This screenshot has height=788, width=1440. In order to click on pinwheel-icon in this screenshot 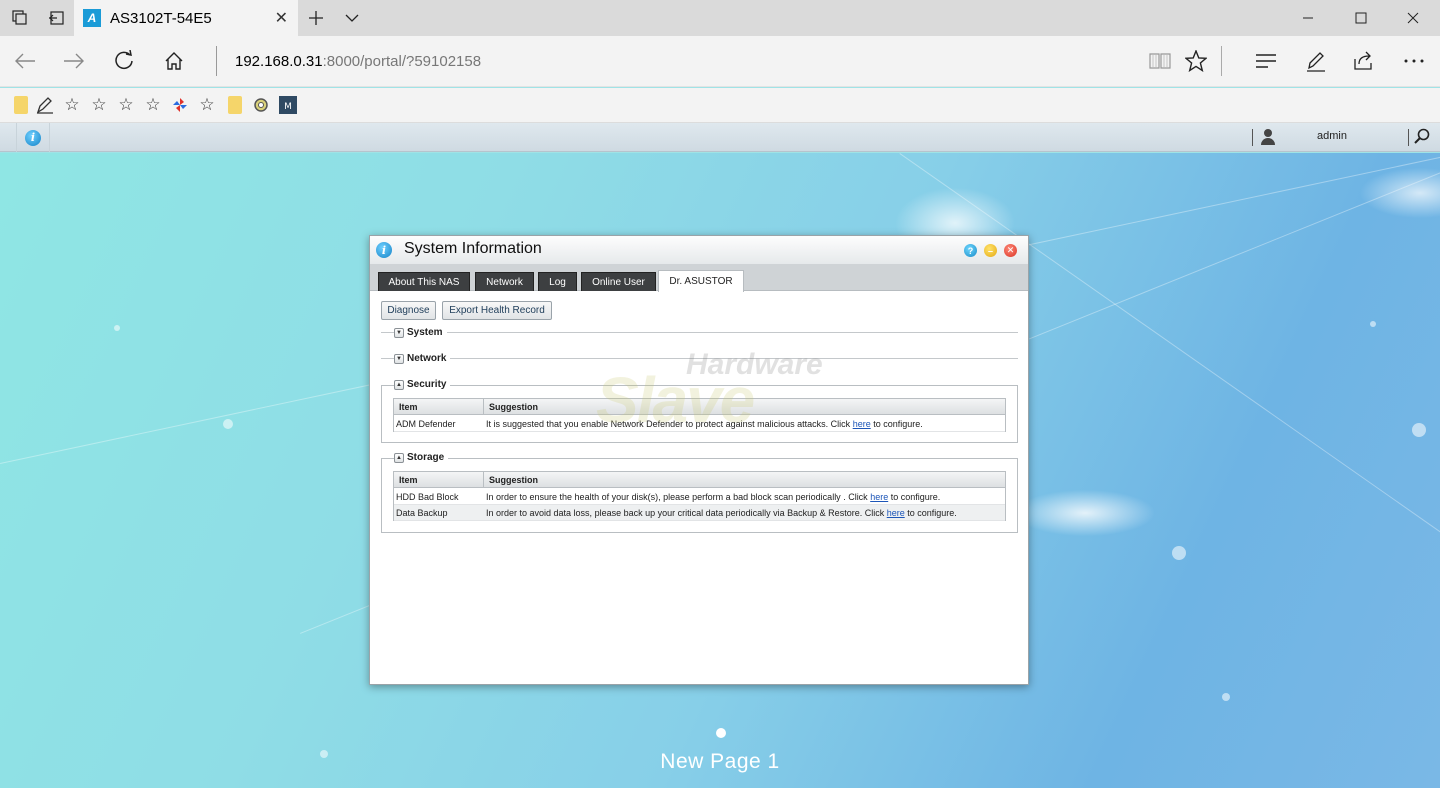, I will do `click(180, 105)`.